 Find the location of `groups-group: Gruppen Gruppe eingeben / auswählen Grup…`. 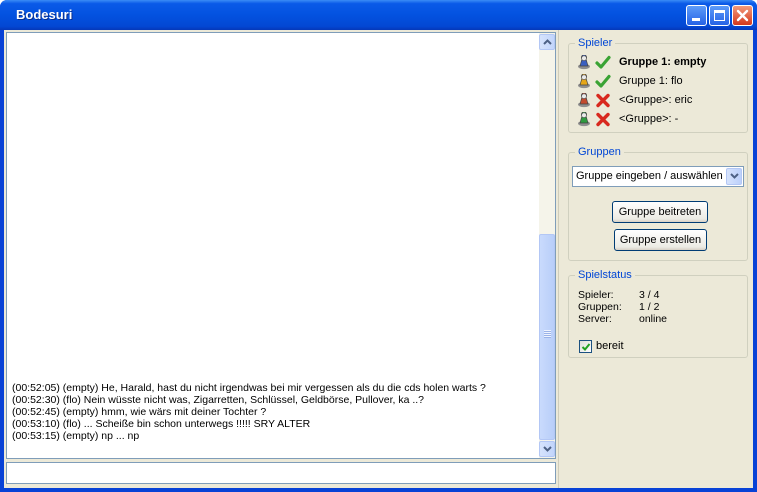

groups-group: Gruppen Gruppe eingeben / auswählen Grup… is located at coordinates (658, 203).